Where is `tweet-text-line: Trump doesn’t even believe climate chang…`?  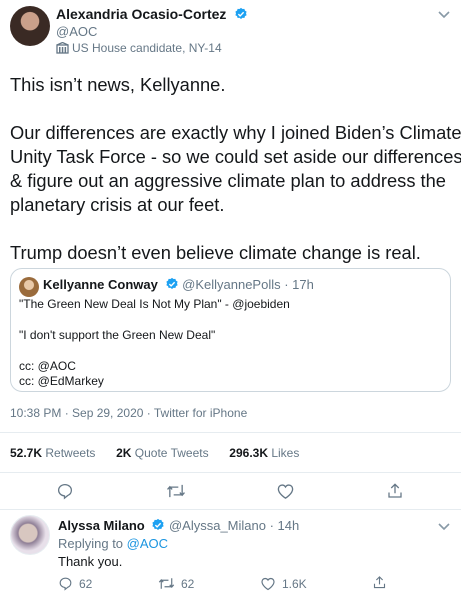 tweet-text-line: Trump doesn’t even believe climate chang… is located at coordinates (215, 252).